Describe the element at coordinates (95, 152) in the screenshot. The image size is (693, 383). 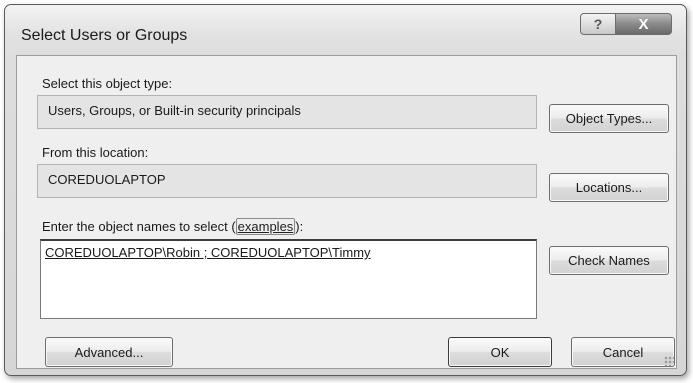
I see `location-label: From this location:` at that location.